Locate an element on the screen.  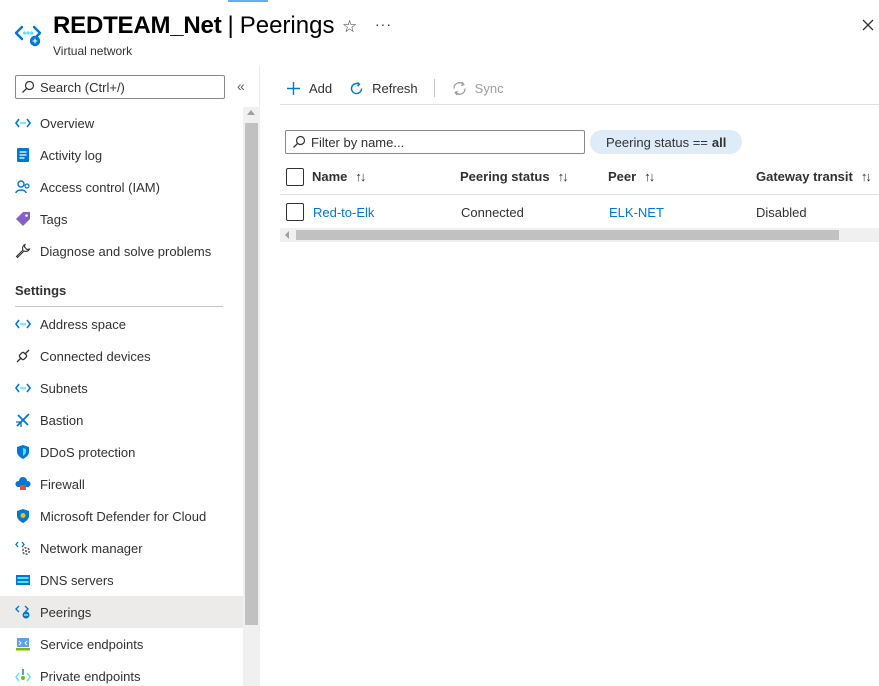
sidebar-item-label: Activity log is located at coordinates (71, 155).